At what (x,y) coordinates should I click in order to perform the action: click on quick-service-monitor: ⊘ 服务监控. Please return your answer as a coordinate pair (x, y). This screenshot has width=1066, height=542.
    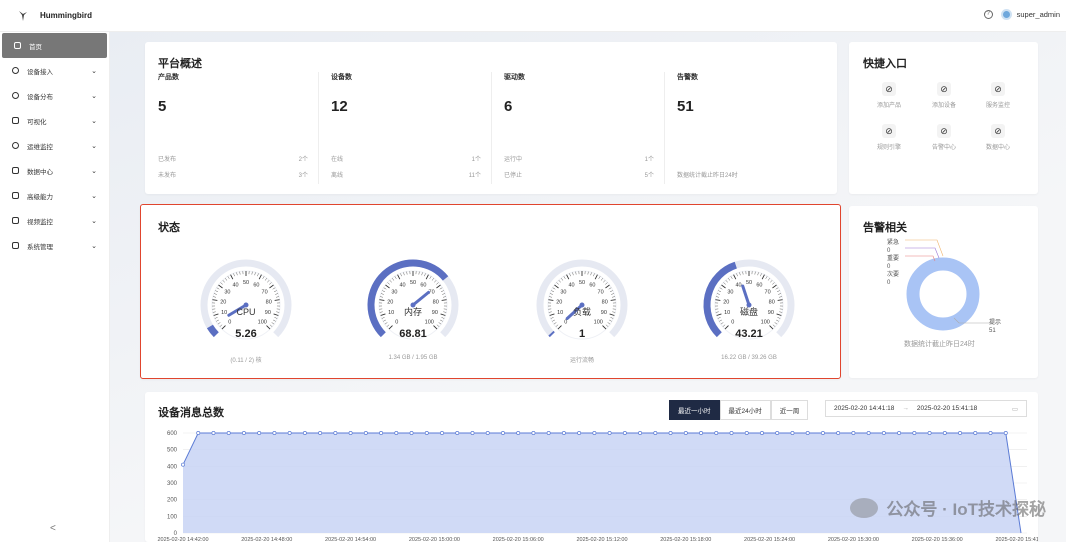
    Looking at the image, I should click on (998, 95).